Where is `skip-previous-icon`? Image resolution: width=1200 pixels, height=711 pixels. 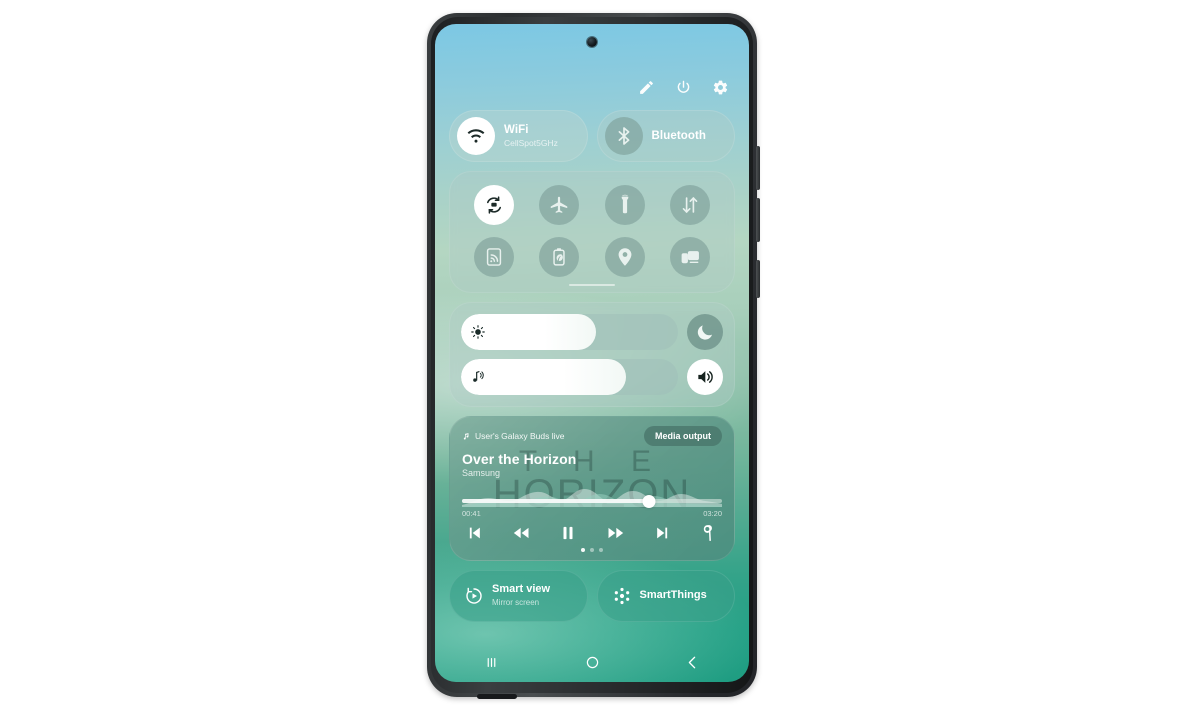 skip-previous-icon is located at coordinates (474, 533).